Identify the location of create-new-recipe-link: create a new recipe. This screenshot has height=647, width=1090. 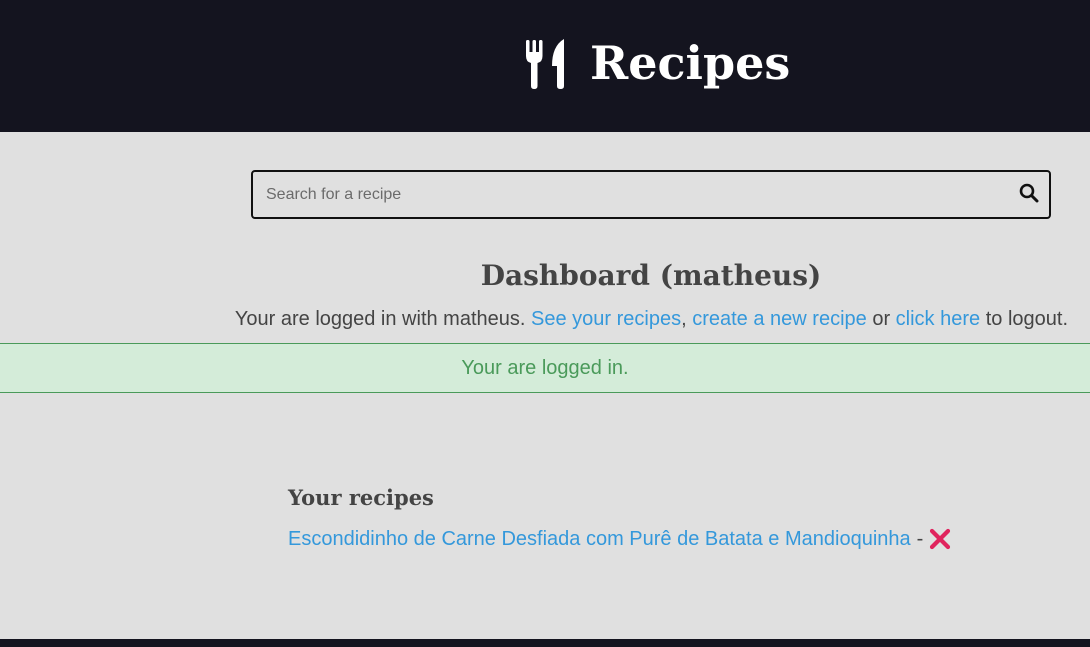
(779, 319).